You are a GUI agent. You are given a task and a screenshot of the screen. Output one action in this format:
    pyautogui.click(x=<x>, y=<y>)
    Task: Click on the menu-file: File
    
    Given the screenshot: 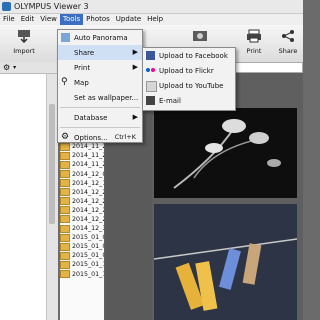 What is the action you would take?
    pyautogui.click(x=9, y=19)
    